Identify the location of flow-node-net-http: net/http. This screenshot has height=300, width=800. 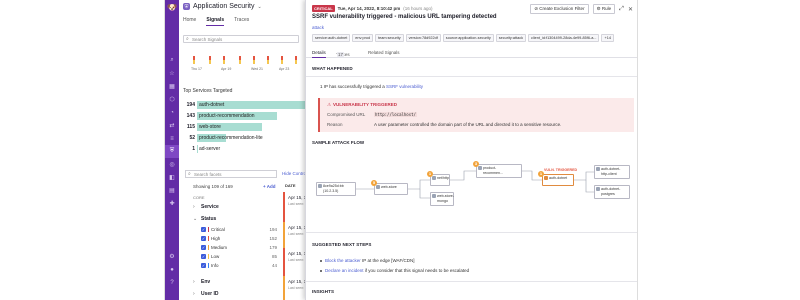
(440, 180).